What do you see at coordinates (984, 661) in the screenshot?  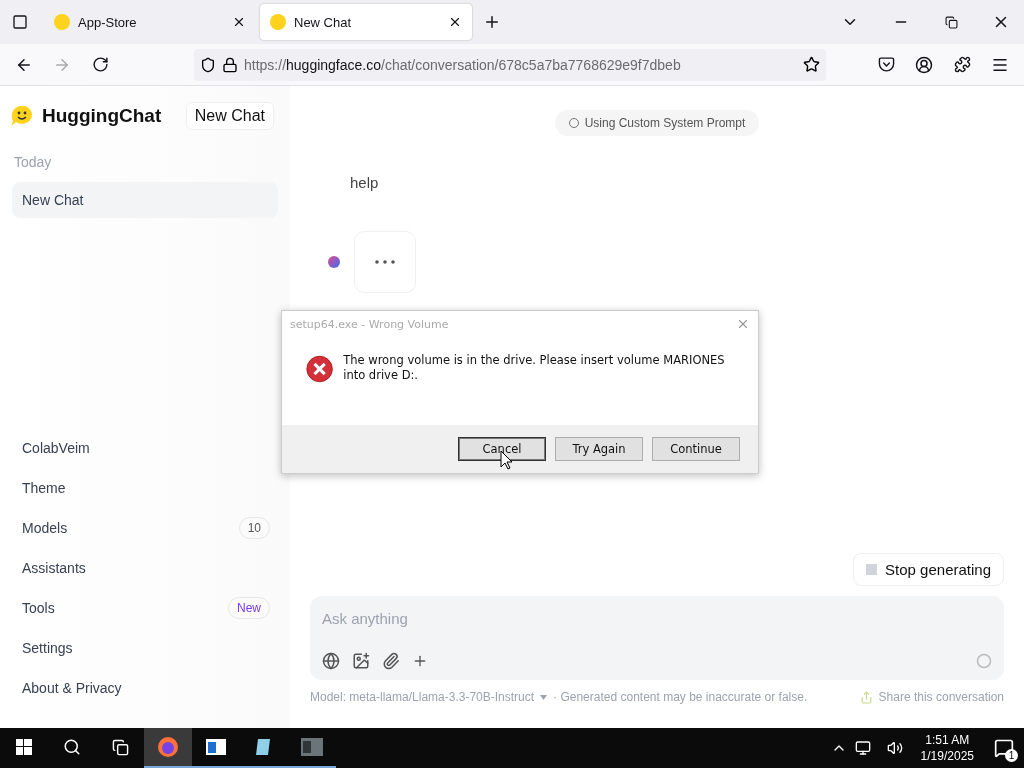 I see `loading-spinner-icon` at bounding box center [984, 661].